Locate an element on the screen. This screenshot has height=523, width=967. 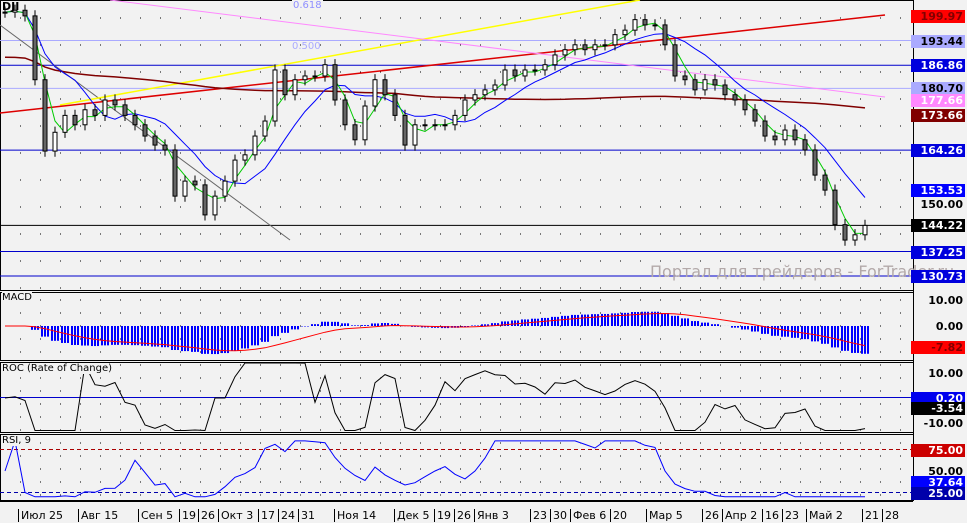
rsi-upper-label: 75.00 is located at coordinates (938, 450).